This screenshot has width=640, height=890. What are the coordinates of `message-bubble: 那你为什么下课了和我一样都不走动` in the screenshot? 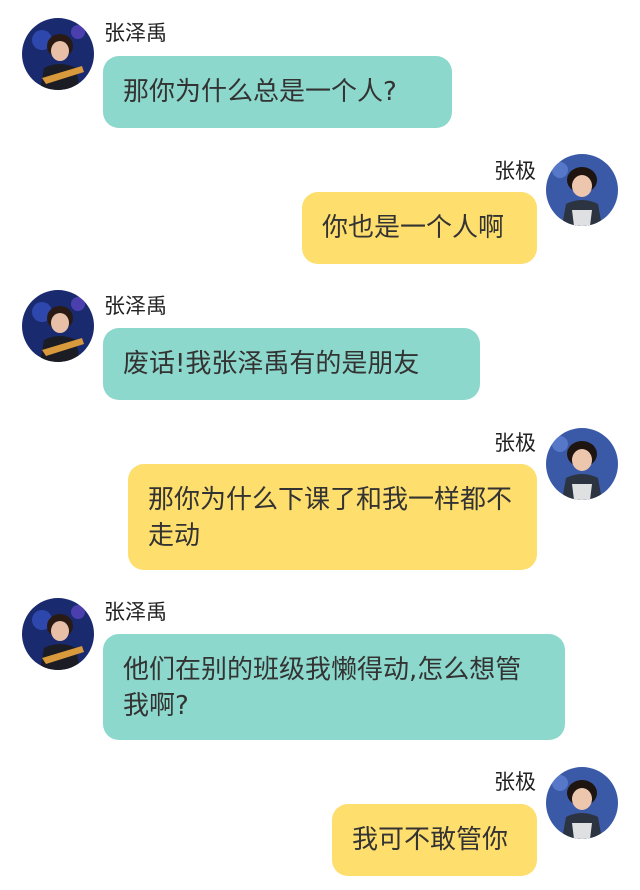 It's located at (332, 517).